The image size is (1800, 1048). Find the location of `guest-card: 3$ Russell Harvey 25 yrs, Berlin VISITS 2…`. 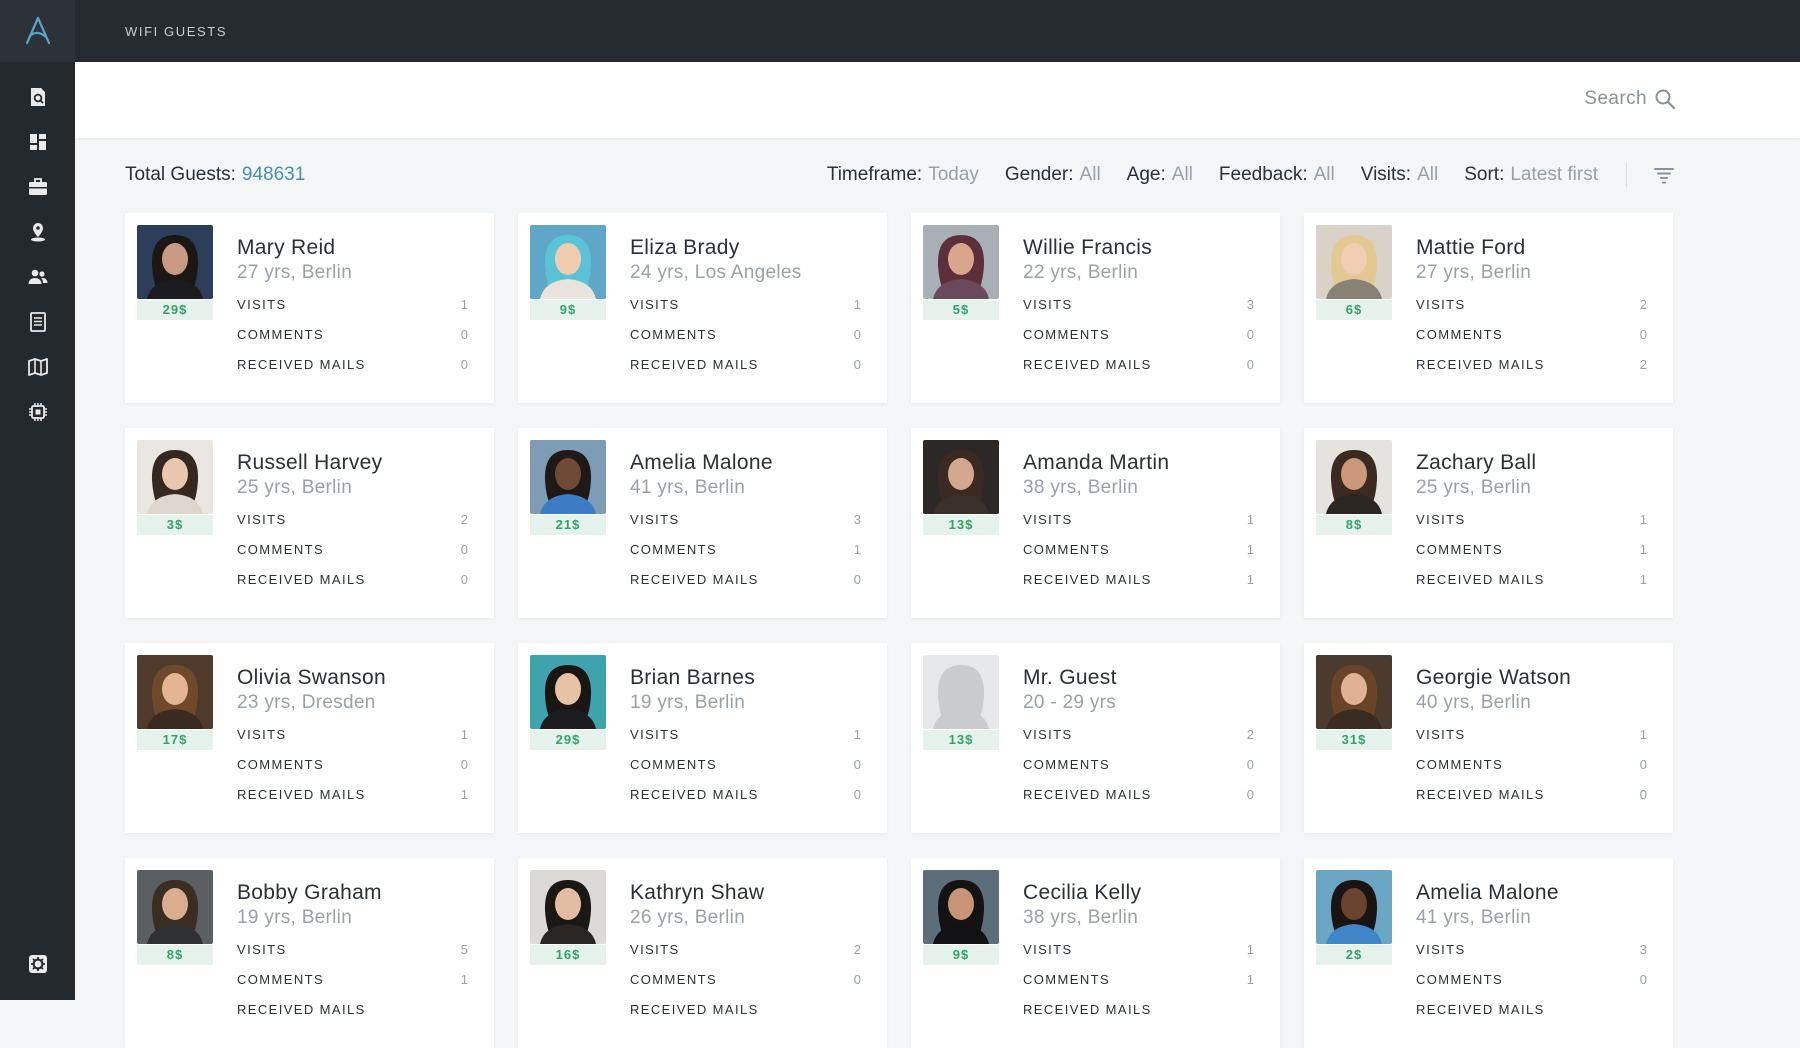

guest-card: 3$ Russell Harvey 25 yrs, Berlin VISITS 2… is located at coordinates (309, 523).